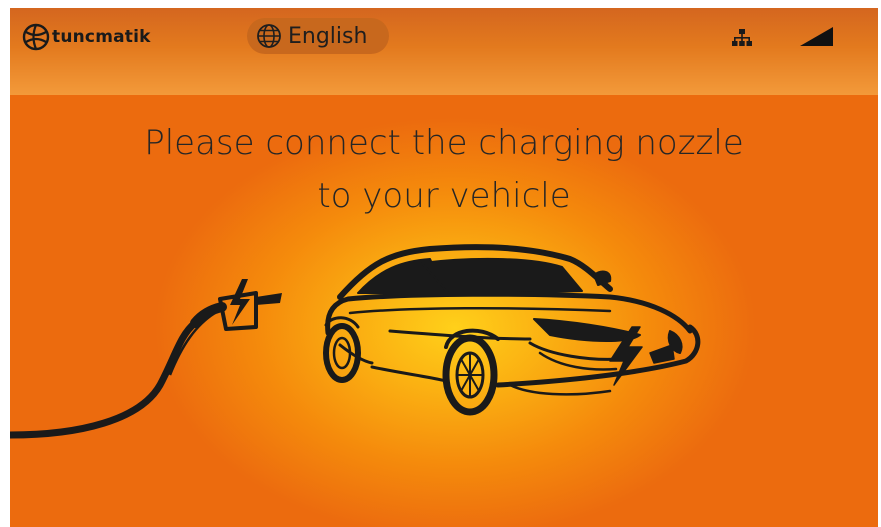  What do you see at coordinates (444, 196) in the screenshot?
I see `message-line-2: to your vehicle` at bounding box center [444, 196].